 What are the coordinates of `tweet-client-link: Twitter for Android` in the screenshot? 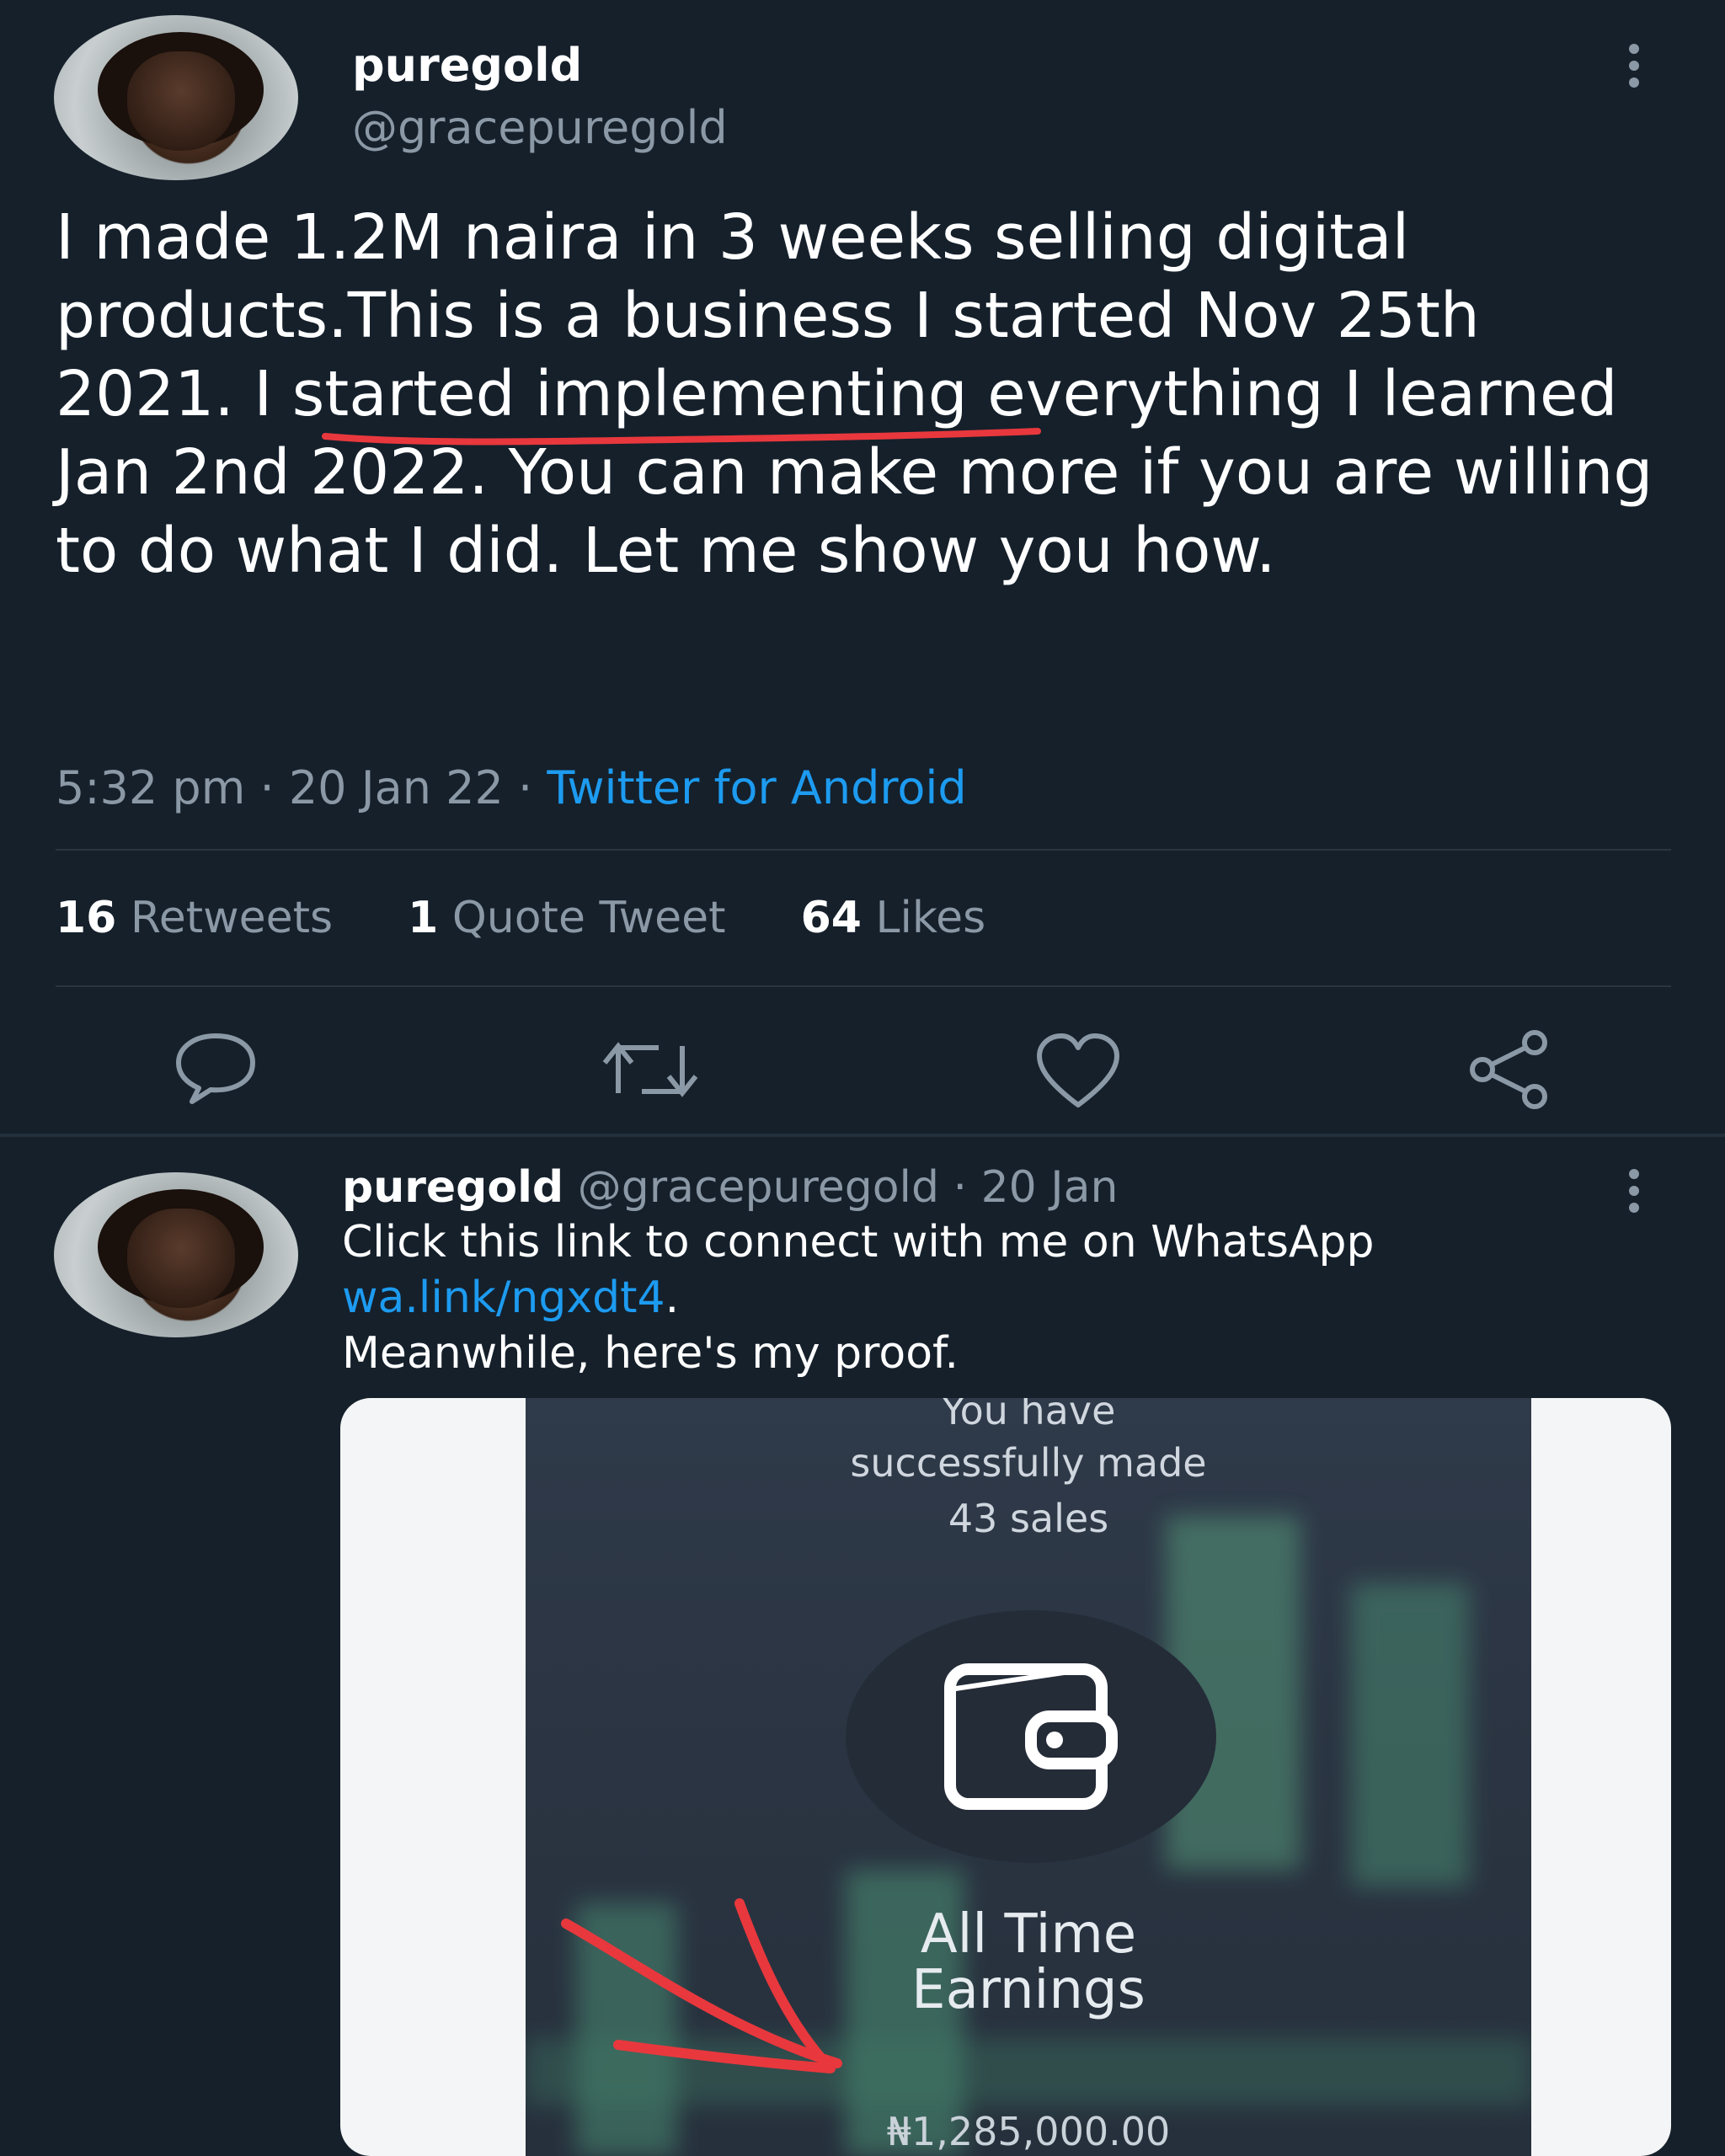 It's located at (756, 787).